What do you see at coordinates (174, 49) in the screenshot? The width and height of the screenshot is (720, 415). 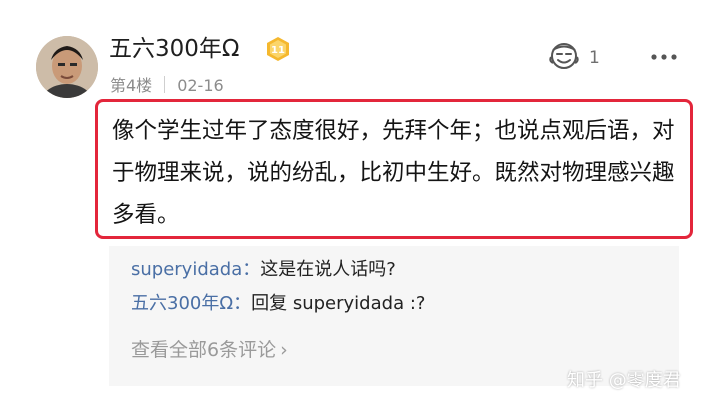 I see `username: 五六300年Ω` at bounding box center [174, 49].